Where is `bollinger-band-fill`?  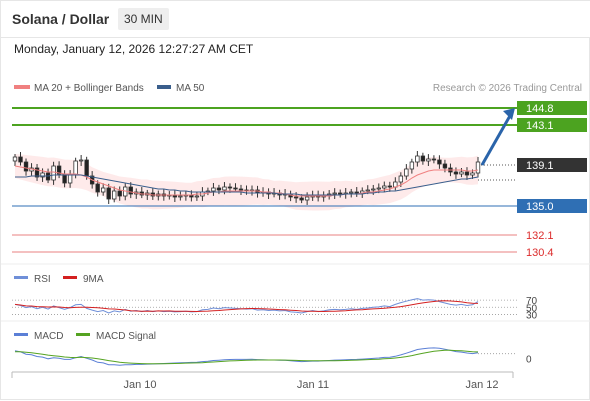 bollinger-band-fill is located at coordinates (246, 182).